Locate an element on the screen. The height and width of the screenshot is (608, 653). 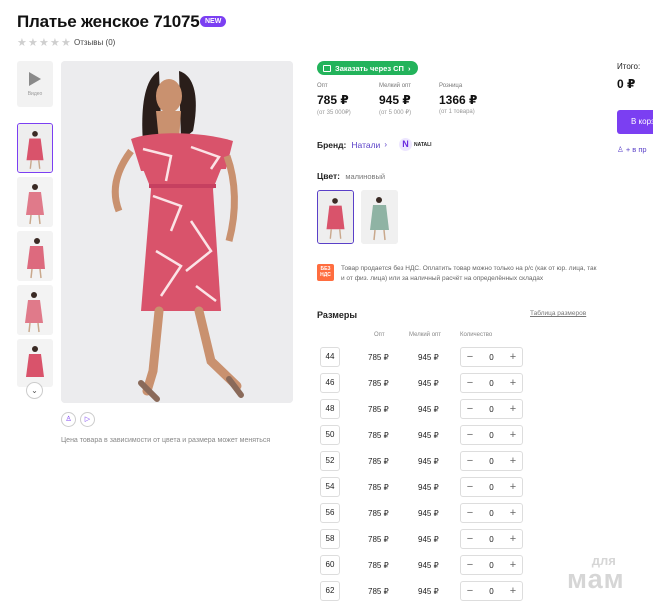
color-row: Цвет: малиновый is located at coordinates (351, 176).